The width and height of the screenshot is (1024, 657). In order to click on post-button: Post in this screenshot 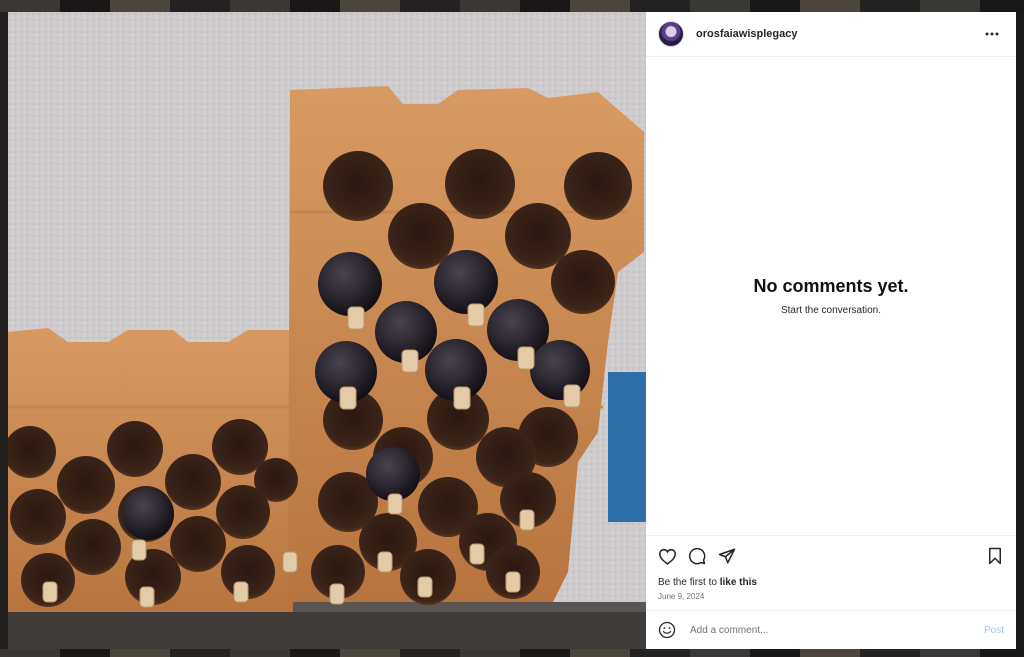, I will do `click(994, 630)`.